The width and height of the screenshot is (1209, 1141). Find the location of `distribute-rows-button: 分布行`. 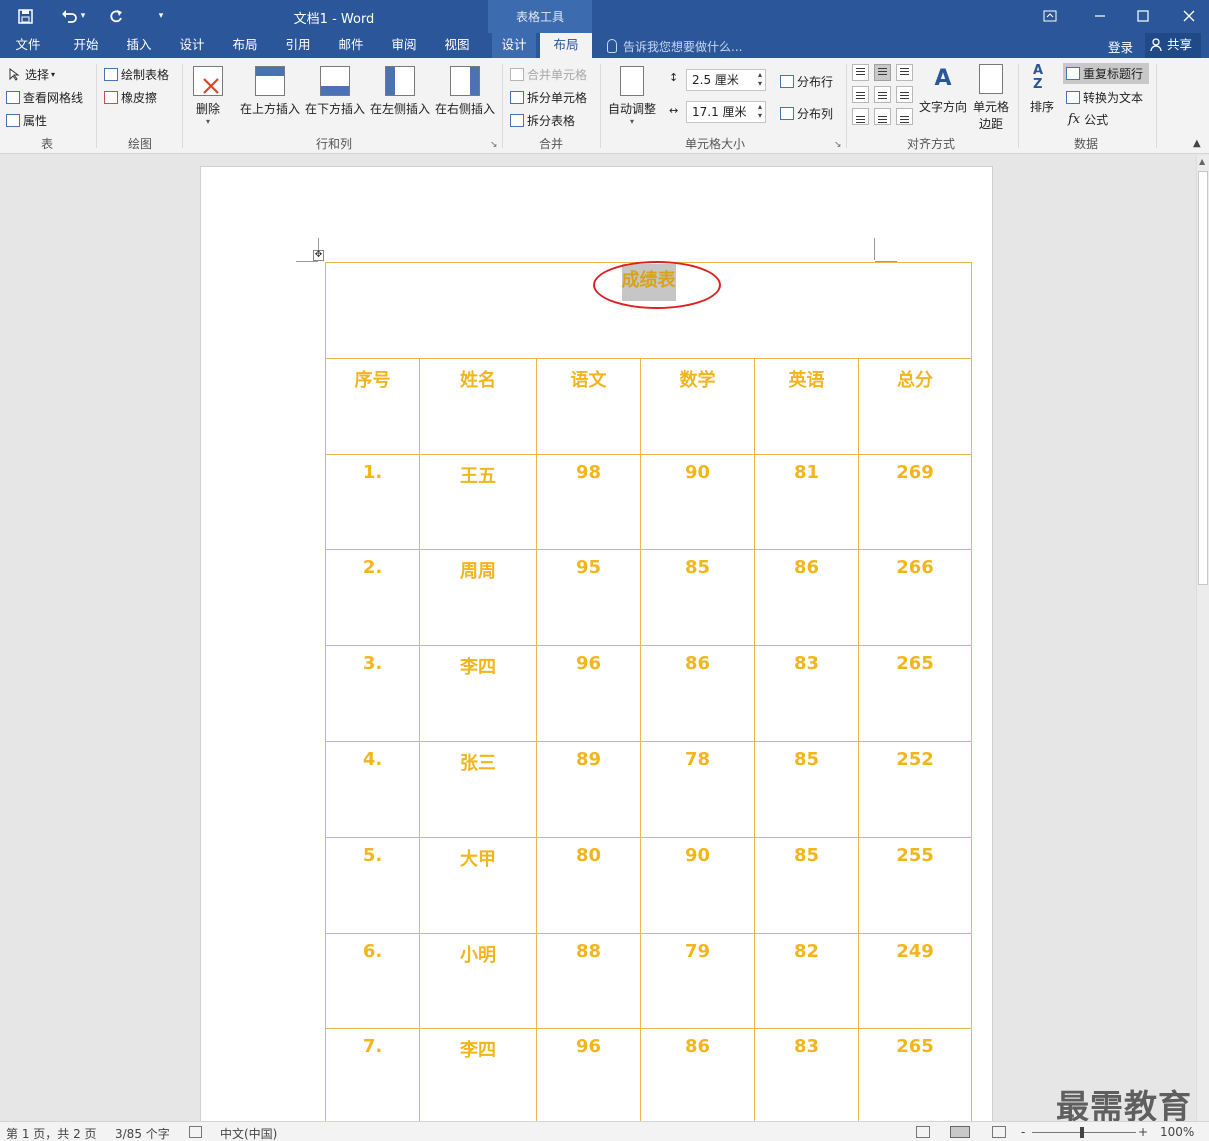

distribute-rows-button: 分布行 is located at coordinates (806, 81).